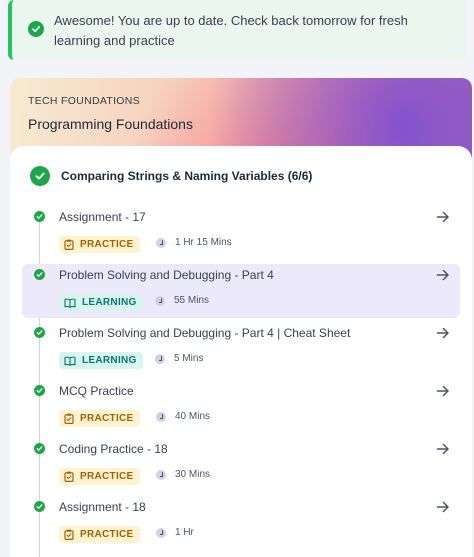  What do you see at coordinates (241, 233) in the screenshot?
I see `course-item: Assignment - 17 PRACTICE 1 Hr 15 Mins` at bounding box center [241, 233].